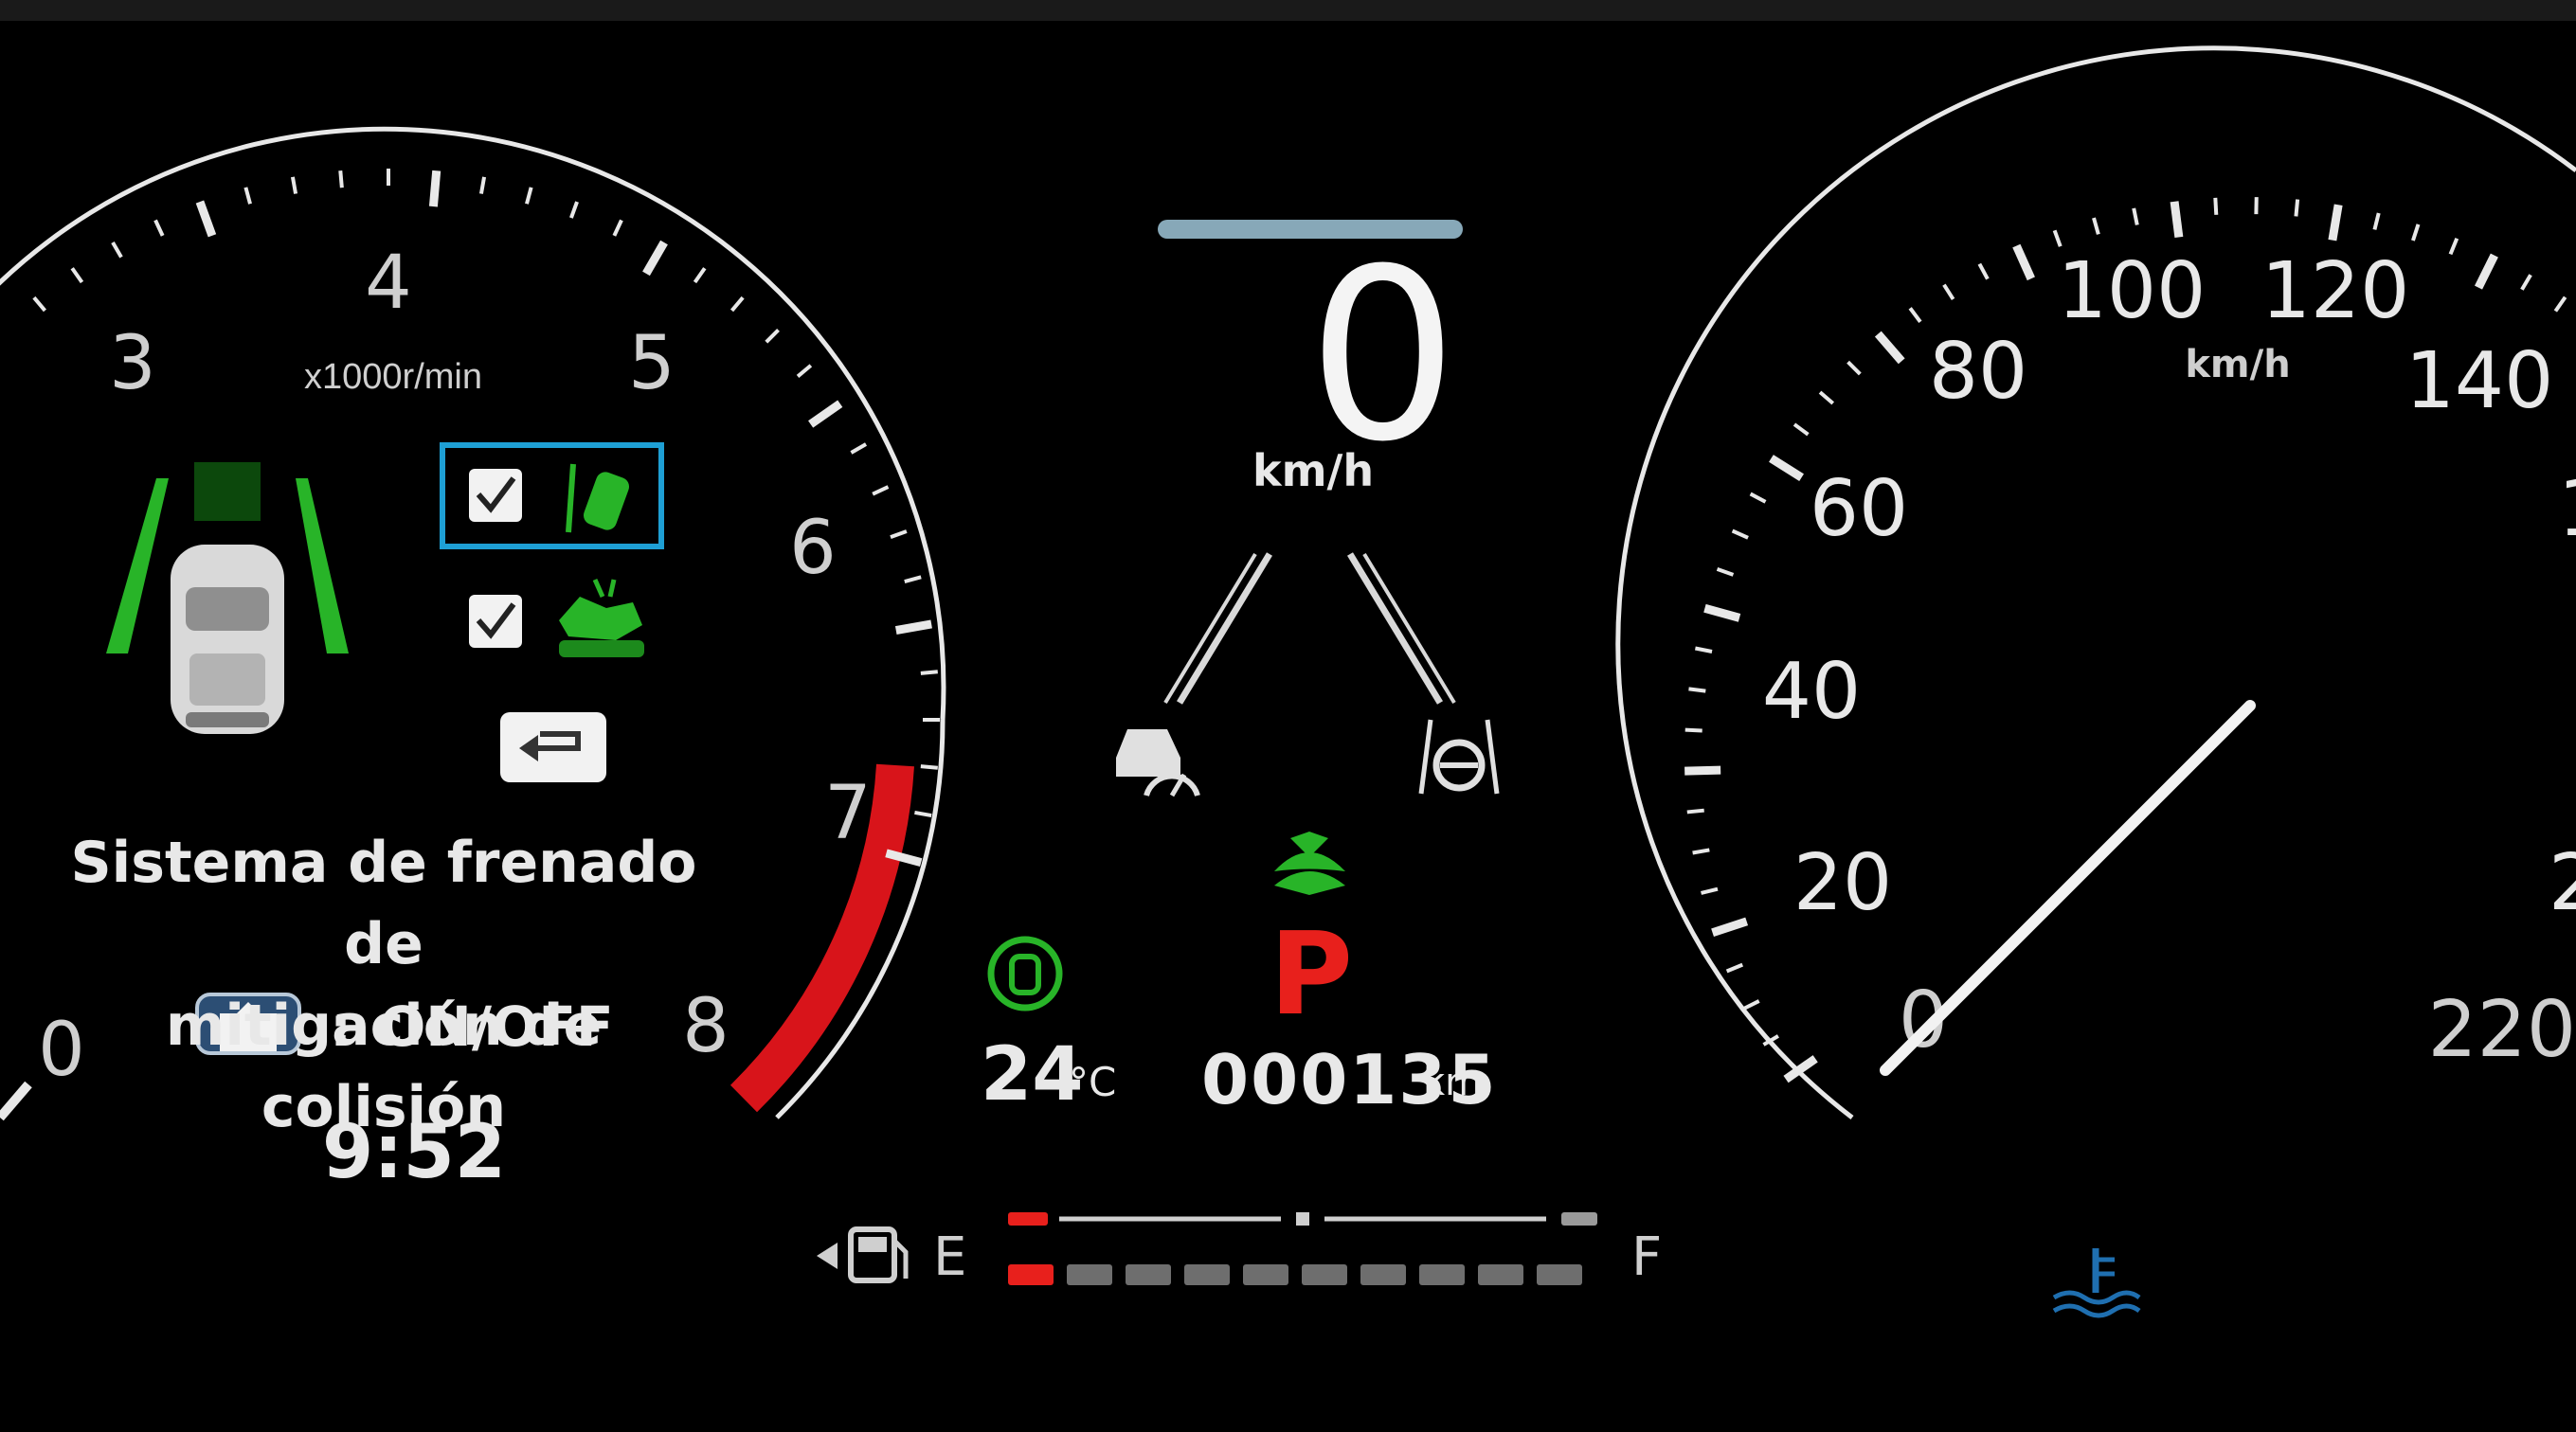  Describe the element at coordinates (553, 747) in the screenshot. I see `back-button` at that location.